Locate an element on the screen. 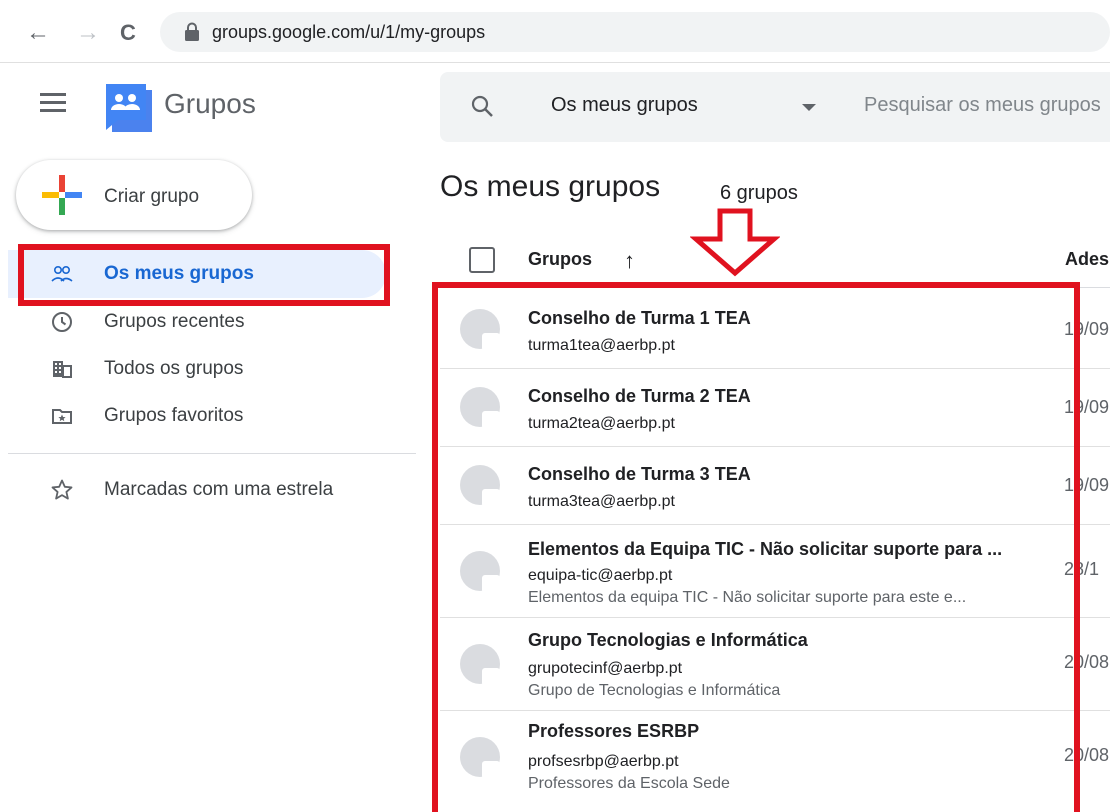 This screenshot has width=1110, height=812. search-icon is located at coordinates (482, 106).